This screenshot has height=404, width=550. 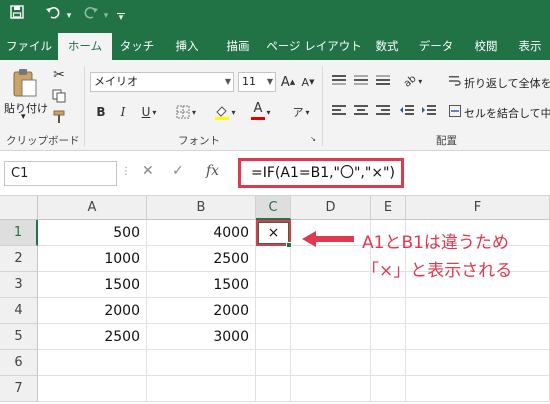 I want to click on align-bottom-icon, so click(x=383, y=81).